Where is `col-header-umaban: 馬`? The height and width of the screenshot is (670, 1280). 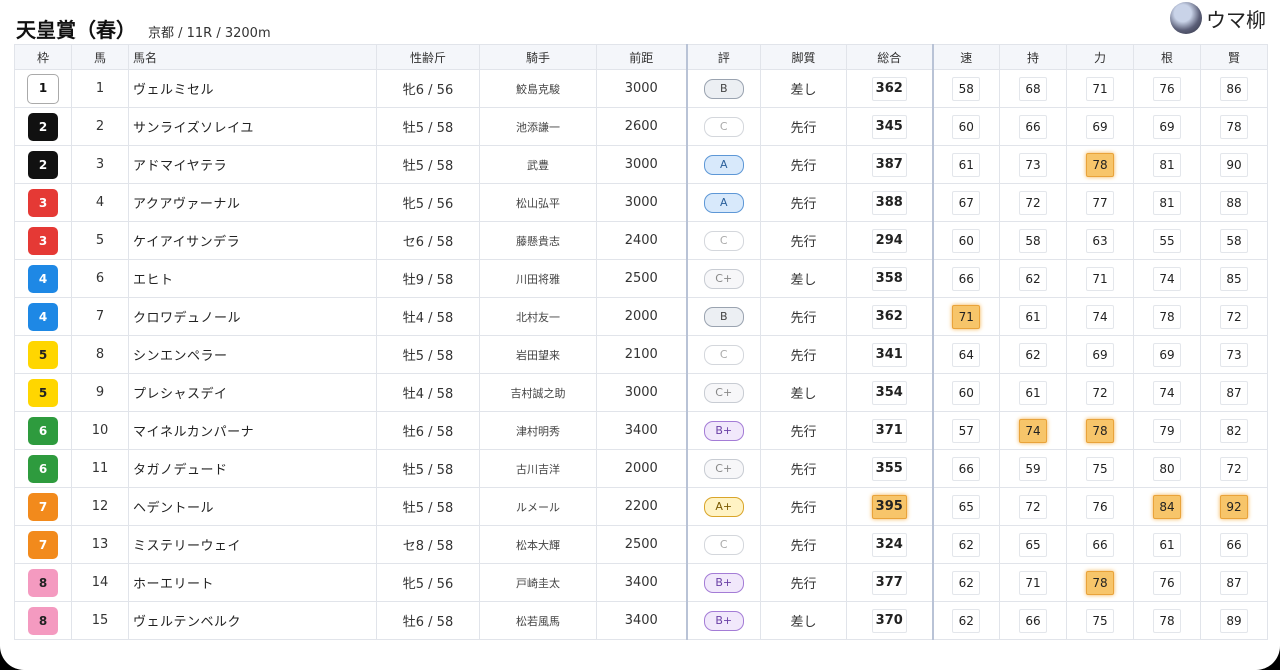
col-header-umaban: 馬 is located at coordinates (100, 57).